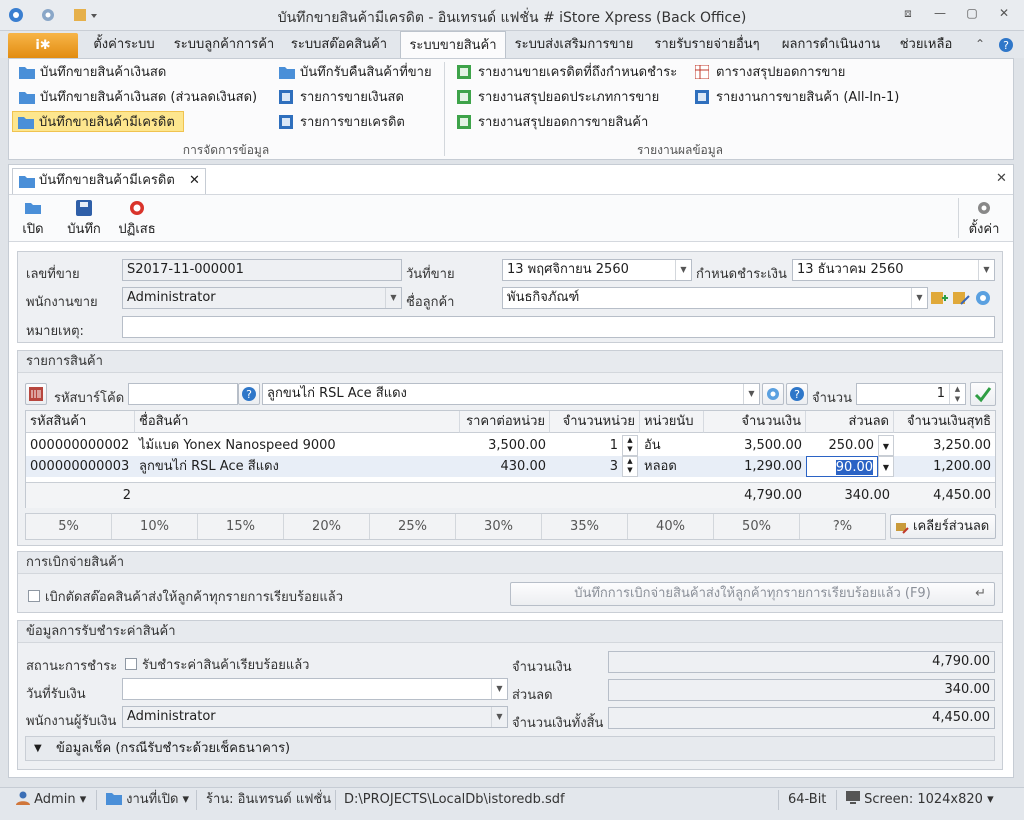 The height and width of the screenshot is (820, 1024). What do you see at coordinates (505, 422) in the screenshot?
I see `col-header-unit-price: ราคาต่อหน่วย` at bounding box center [505, 422].